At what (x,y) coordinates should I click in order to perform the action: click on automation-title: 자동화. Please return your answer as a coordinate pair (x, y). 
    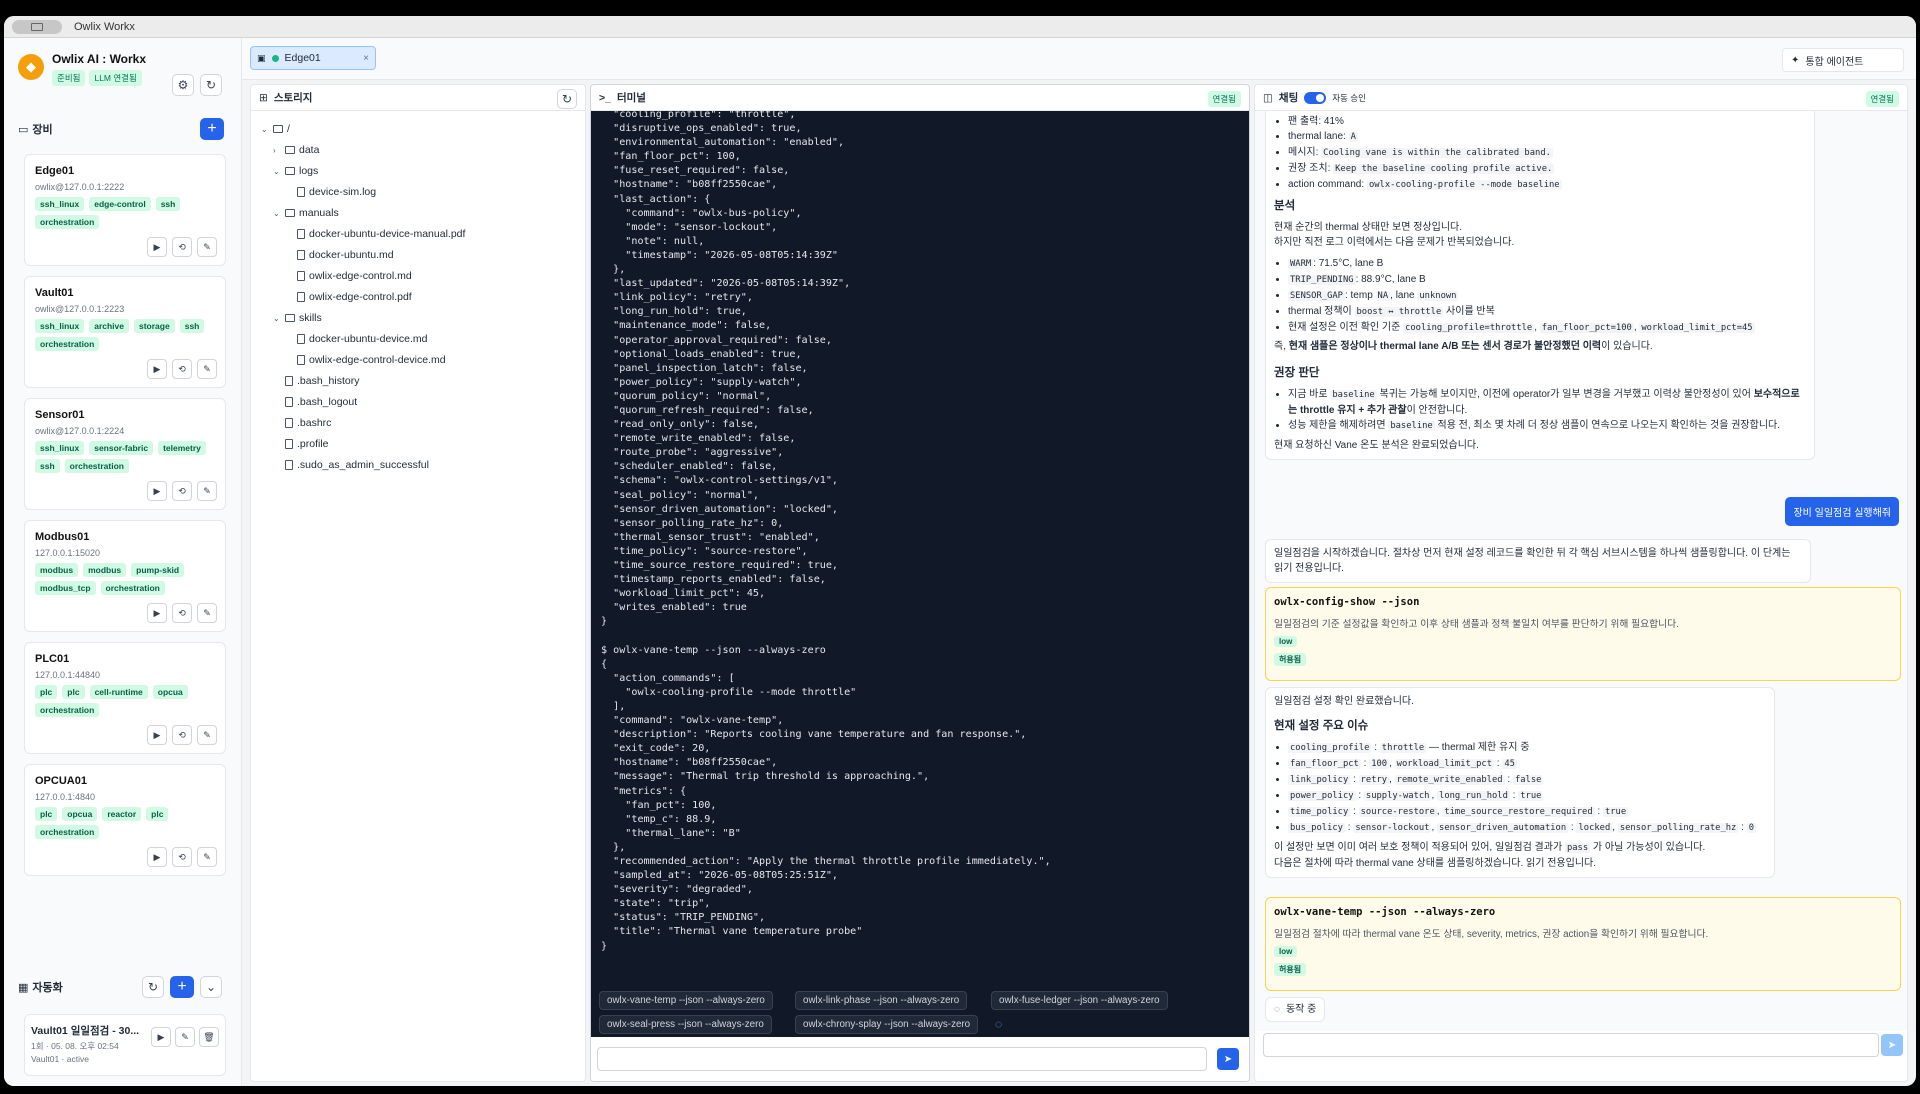
    Looking at the image, I should click on (47, 988).